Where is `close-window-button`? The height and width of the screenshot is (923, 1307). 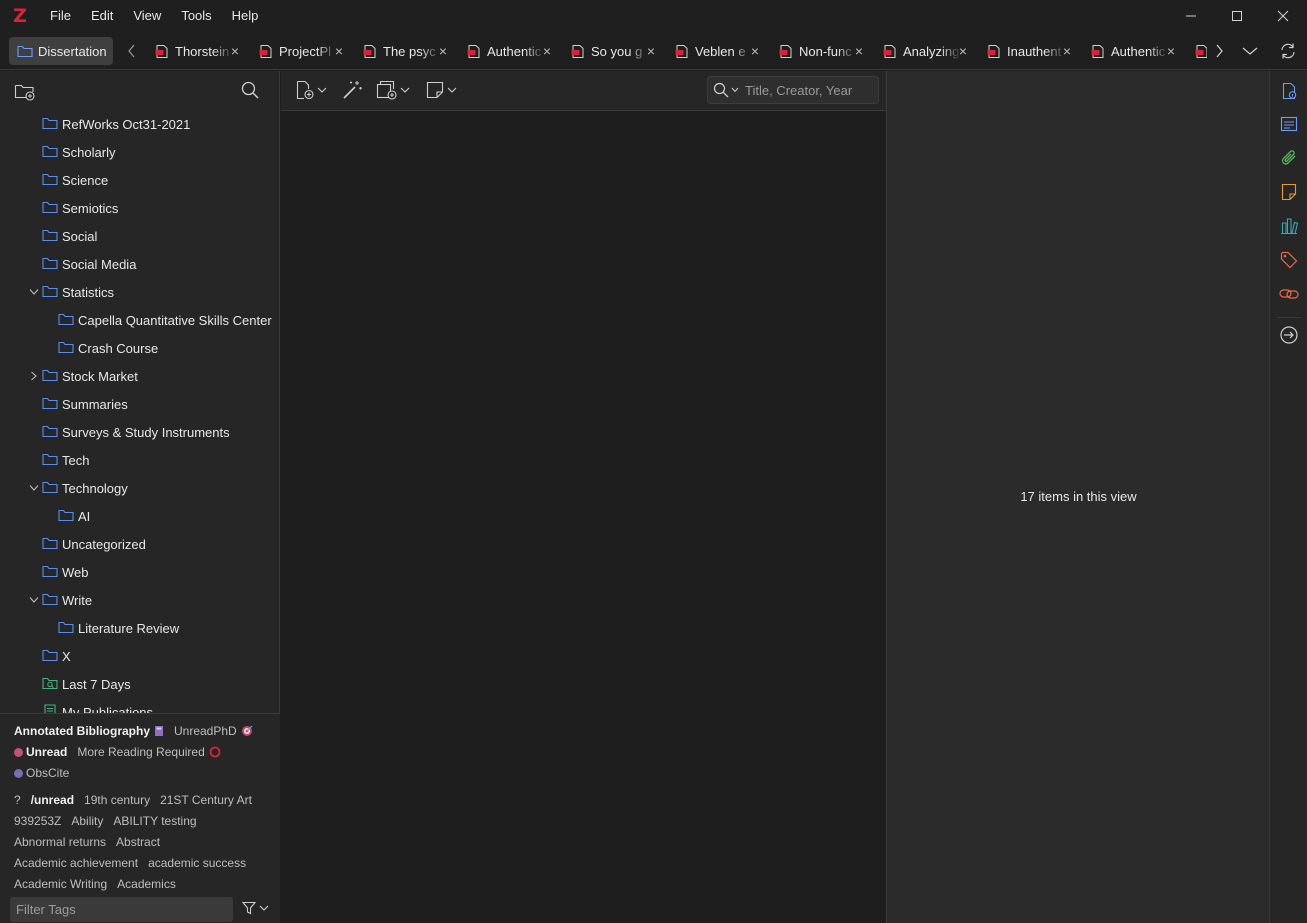
close-window-button is located at coordinates (1283, 16).